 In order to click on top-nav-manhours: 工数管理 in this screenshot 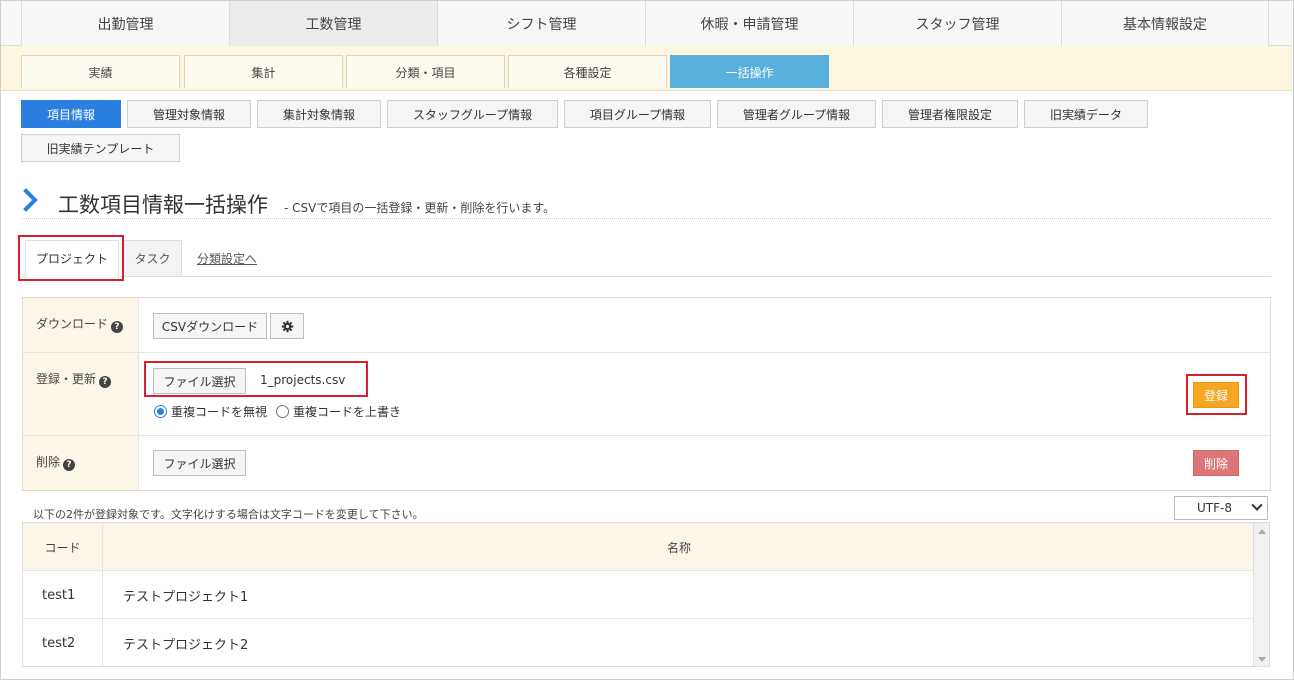, I will do `click(333, 23)`.